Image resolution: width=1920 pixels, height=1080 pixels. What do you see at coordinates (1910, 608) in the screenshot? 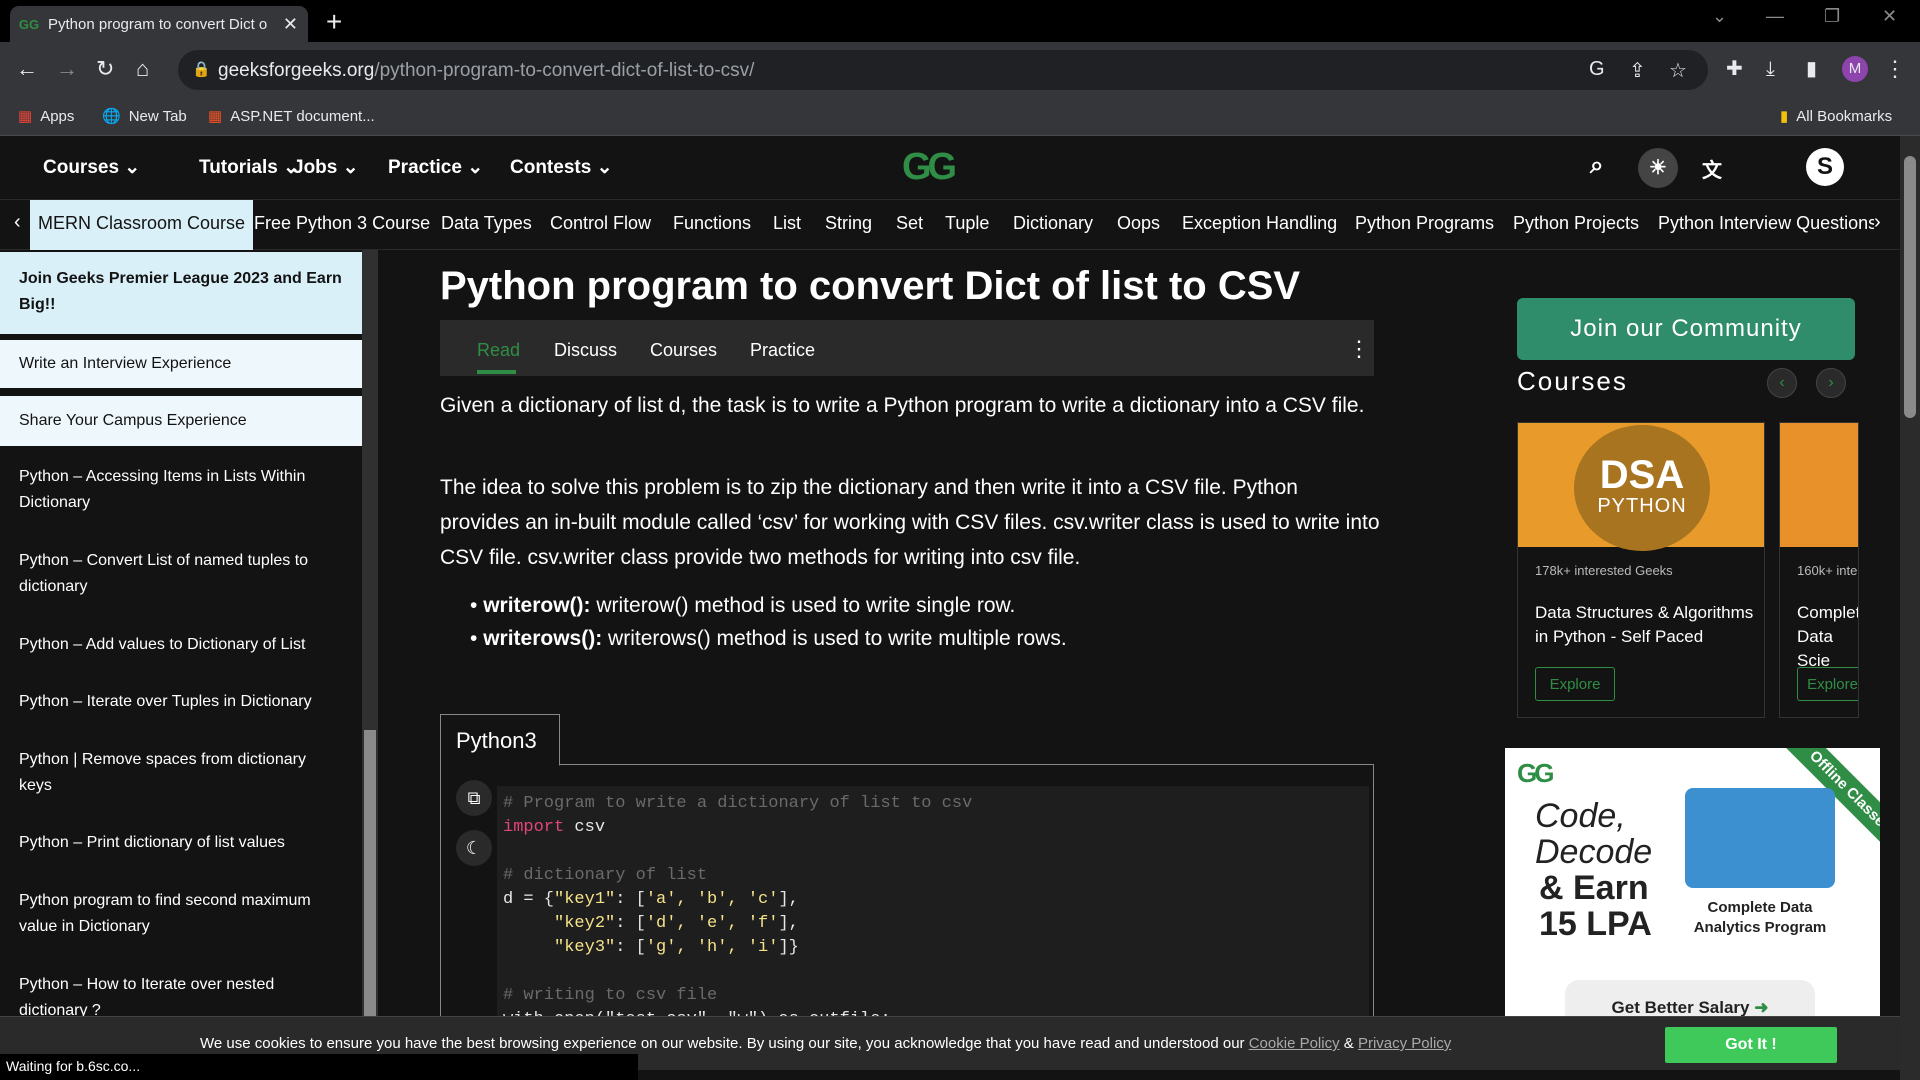
I see `page-scrollbar` at bounding box center [1910, 608].